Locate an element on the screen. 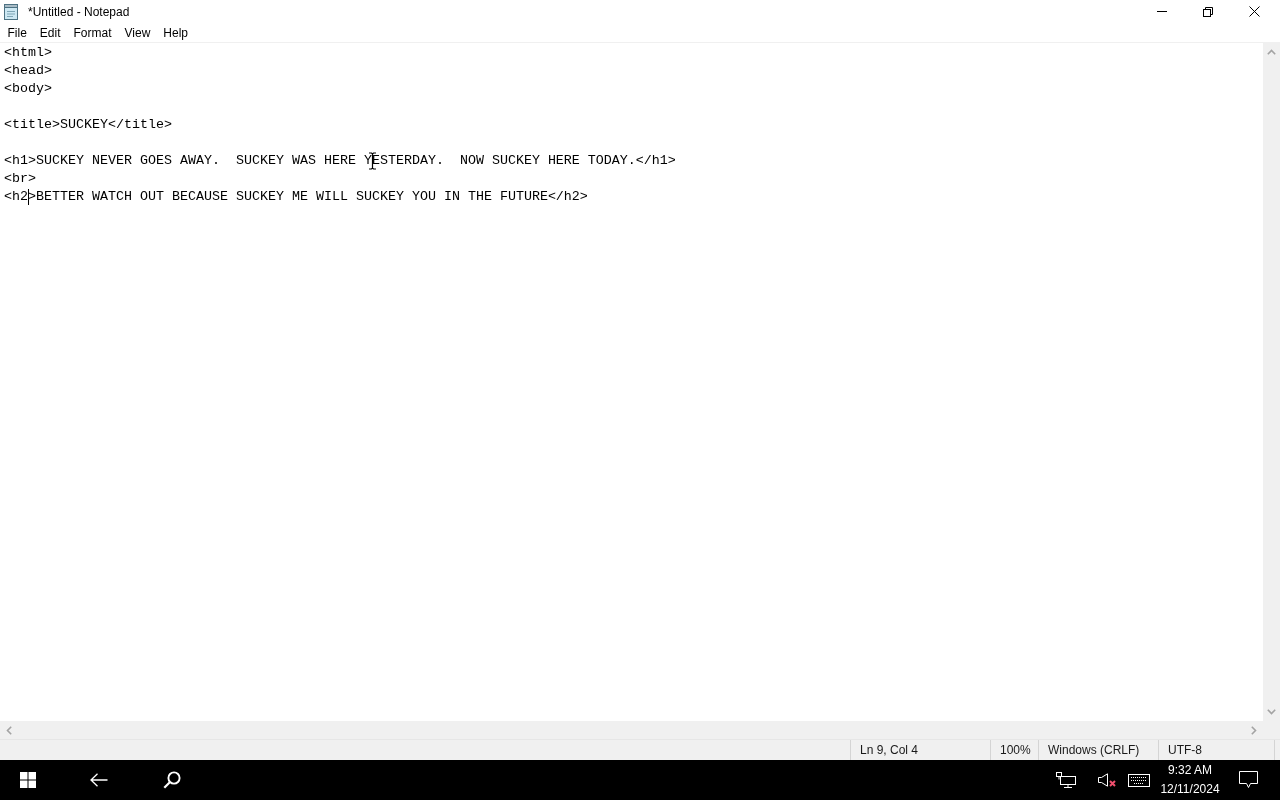 The height and width of the screenshot is (800, 1280). line-ending-text: Windows (CRLF) is located at coordinates (1094, 750).